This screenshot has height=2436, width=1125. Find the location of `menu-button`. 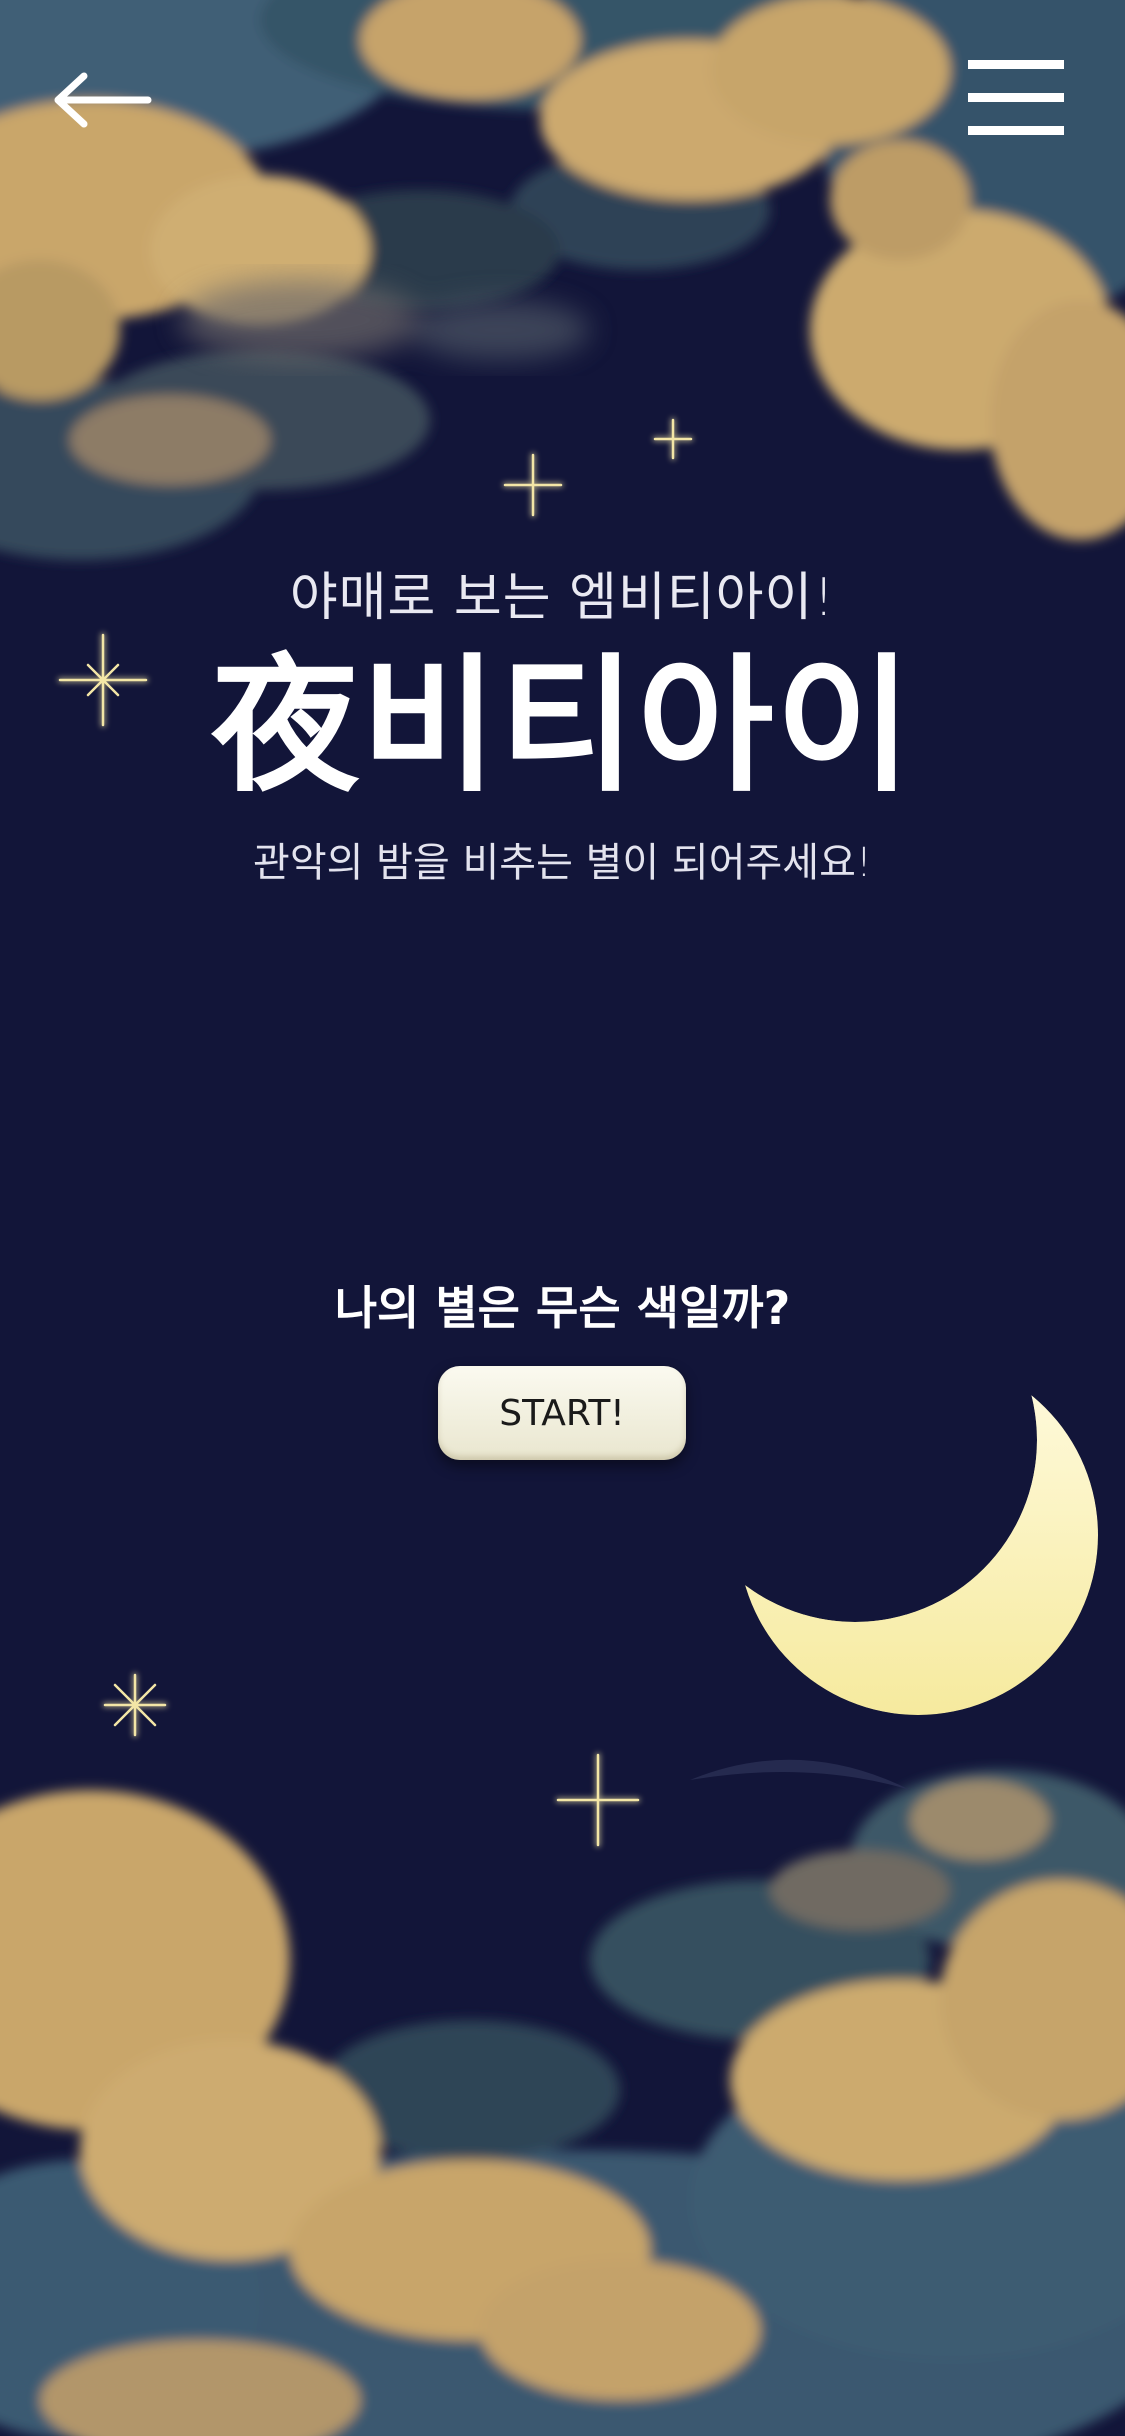

menu-button is located at coordinates (1015, 100).